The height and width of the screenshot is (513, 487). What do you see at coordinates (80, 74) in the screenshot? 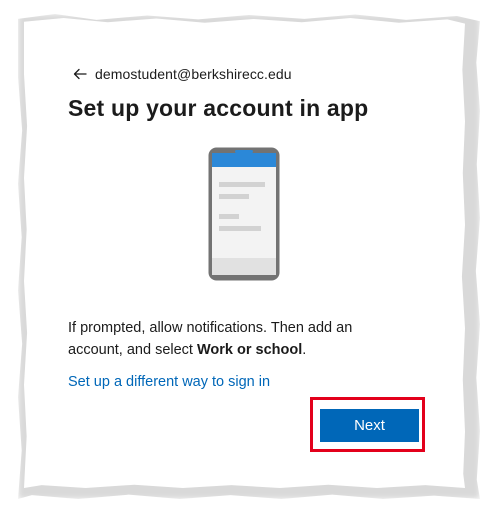
I see `back-arrow-icon` at bounding box center [80, 74].